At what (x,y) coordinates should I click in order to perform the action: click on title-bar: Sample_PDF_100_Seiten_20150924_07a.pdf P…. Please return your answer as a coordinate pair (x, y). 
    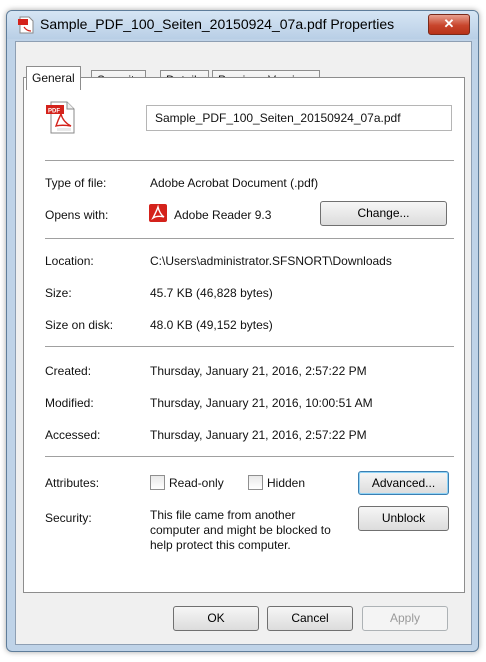
    Looking at the image, I should click on (242, 25).